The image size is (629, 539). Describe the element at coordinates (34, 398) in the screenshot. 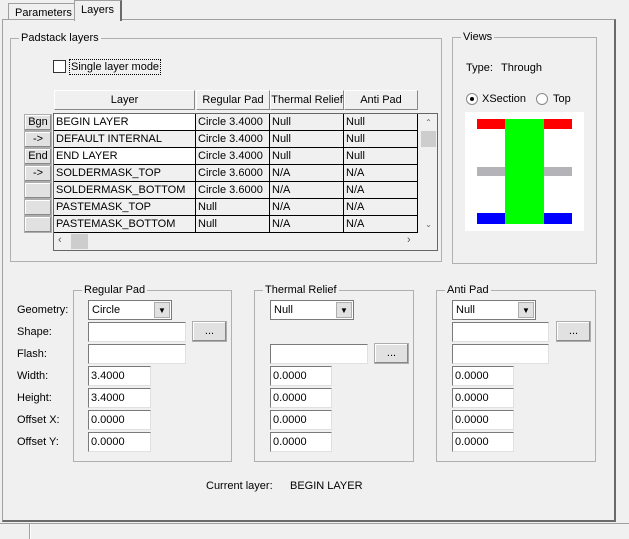

I see `height-label: Height:` at that location.